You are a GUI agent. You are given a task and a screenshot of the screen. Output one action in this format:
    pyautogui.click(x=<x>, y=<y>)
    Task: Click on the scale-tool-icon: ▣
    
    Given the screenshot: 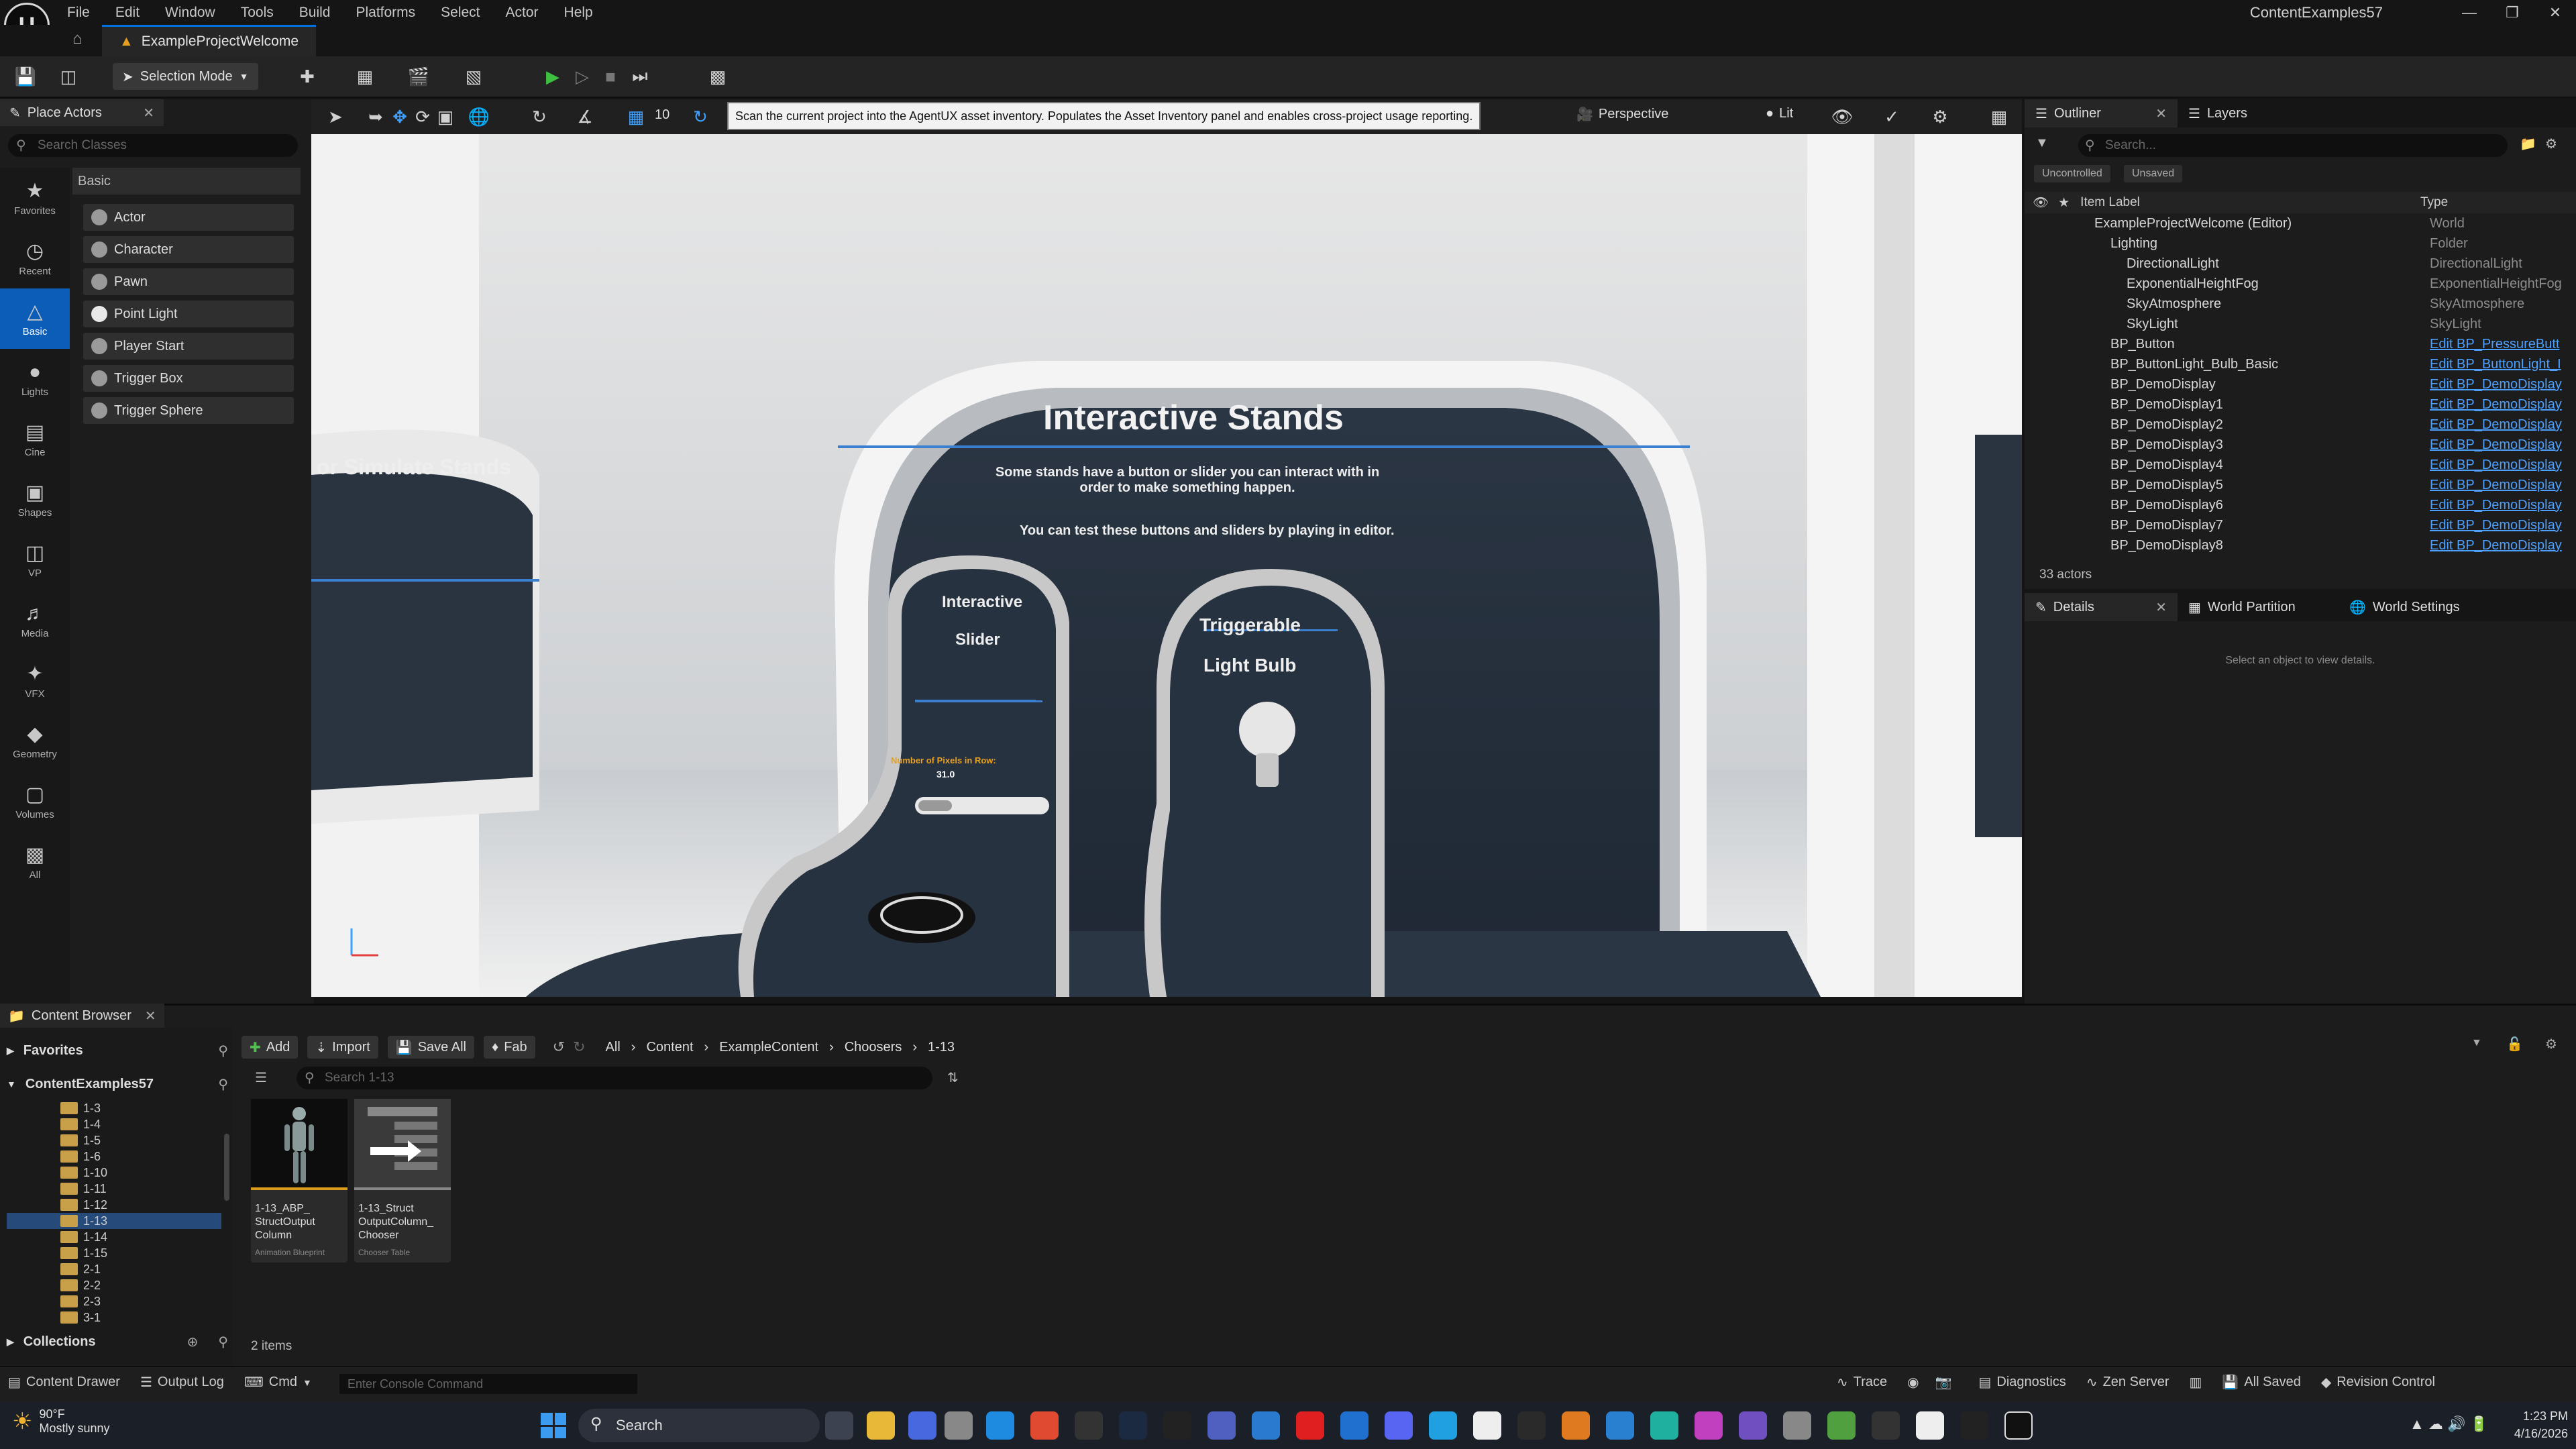 What is the action you would take?
    pyautogui.click(x=445, y=116)
    